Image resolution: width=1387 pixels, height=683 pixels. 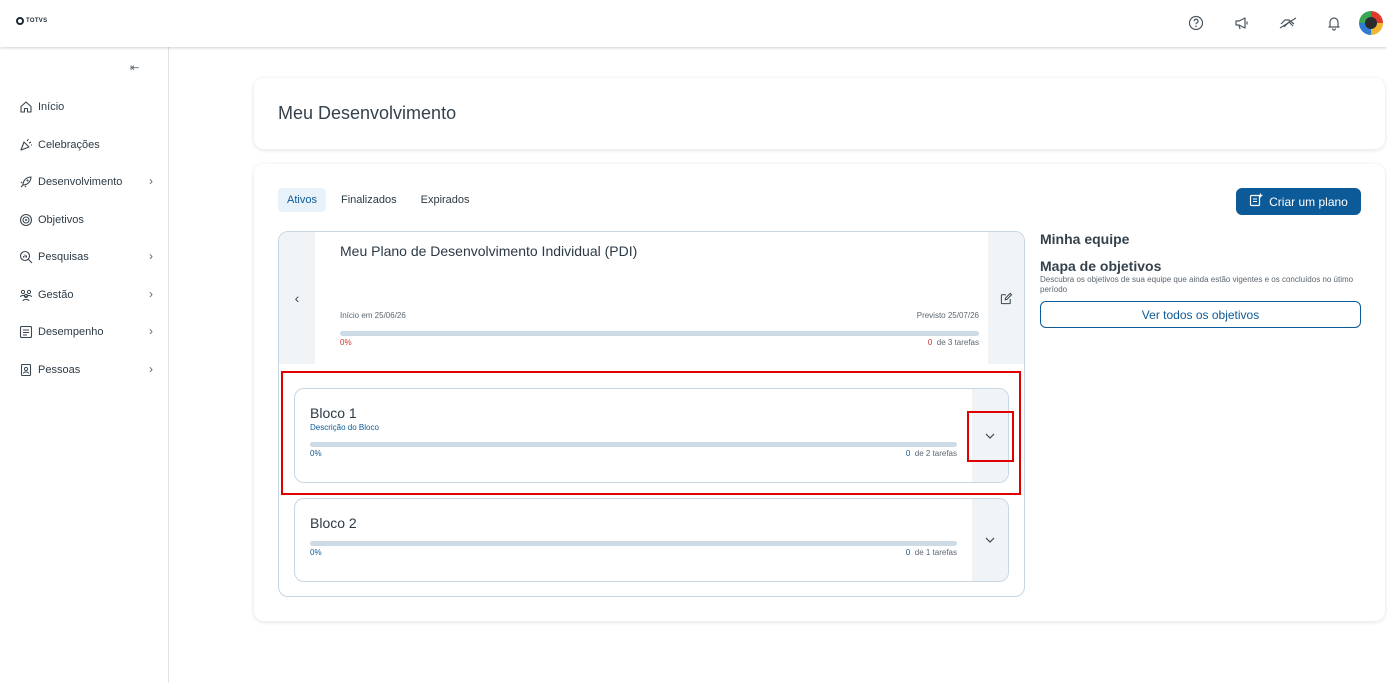 What do you see at coordinates (85, 295) in the screenshot?
I see `sidebar-item-gestao: Gestão ›` at bounding box center [85, 295].